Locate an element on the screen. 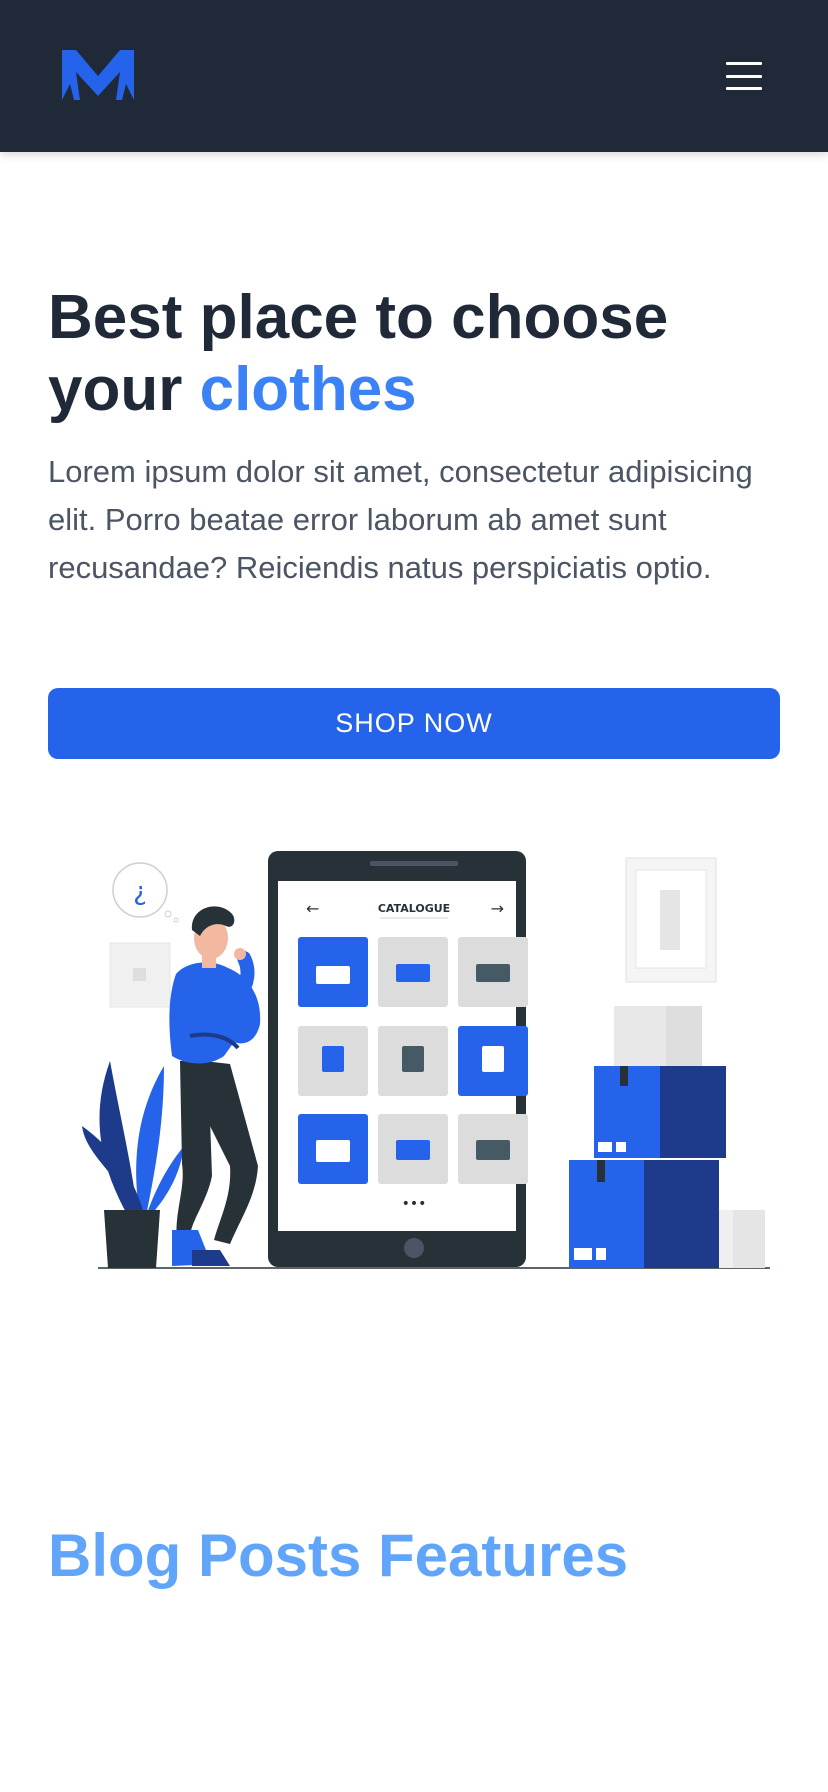 The height and width of the screenshot is (1792, 828). tablet-device: ← → CATALOGUE ••• is located at coordinates (398, 1059).